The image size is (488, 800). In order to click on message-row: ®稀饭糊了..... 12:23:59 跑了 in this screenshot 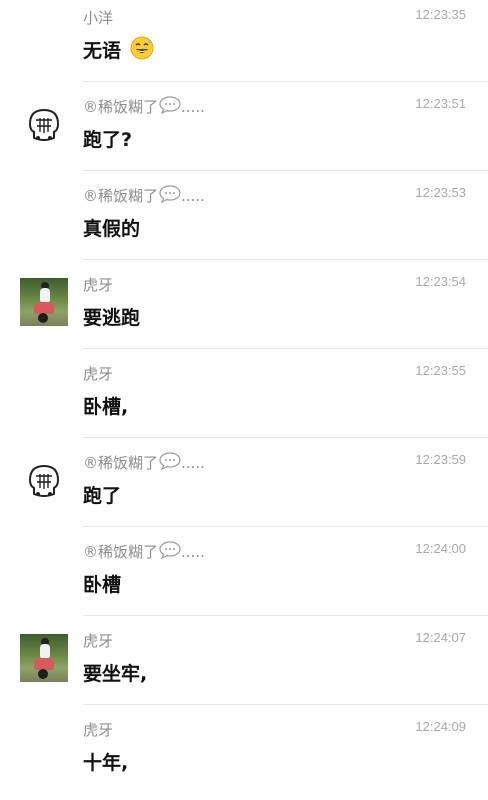, I will do `click(244, 482)`.